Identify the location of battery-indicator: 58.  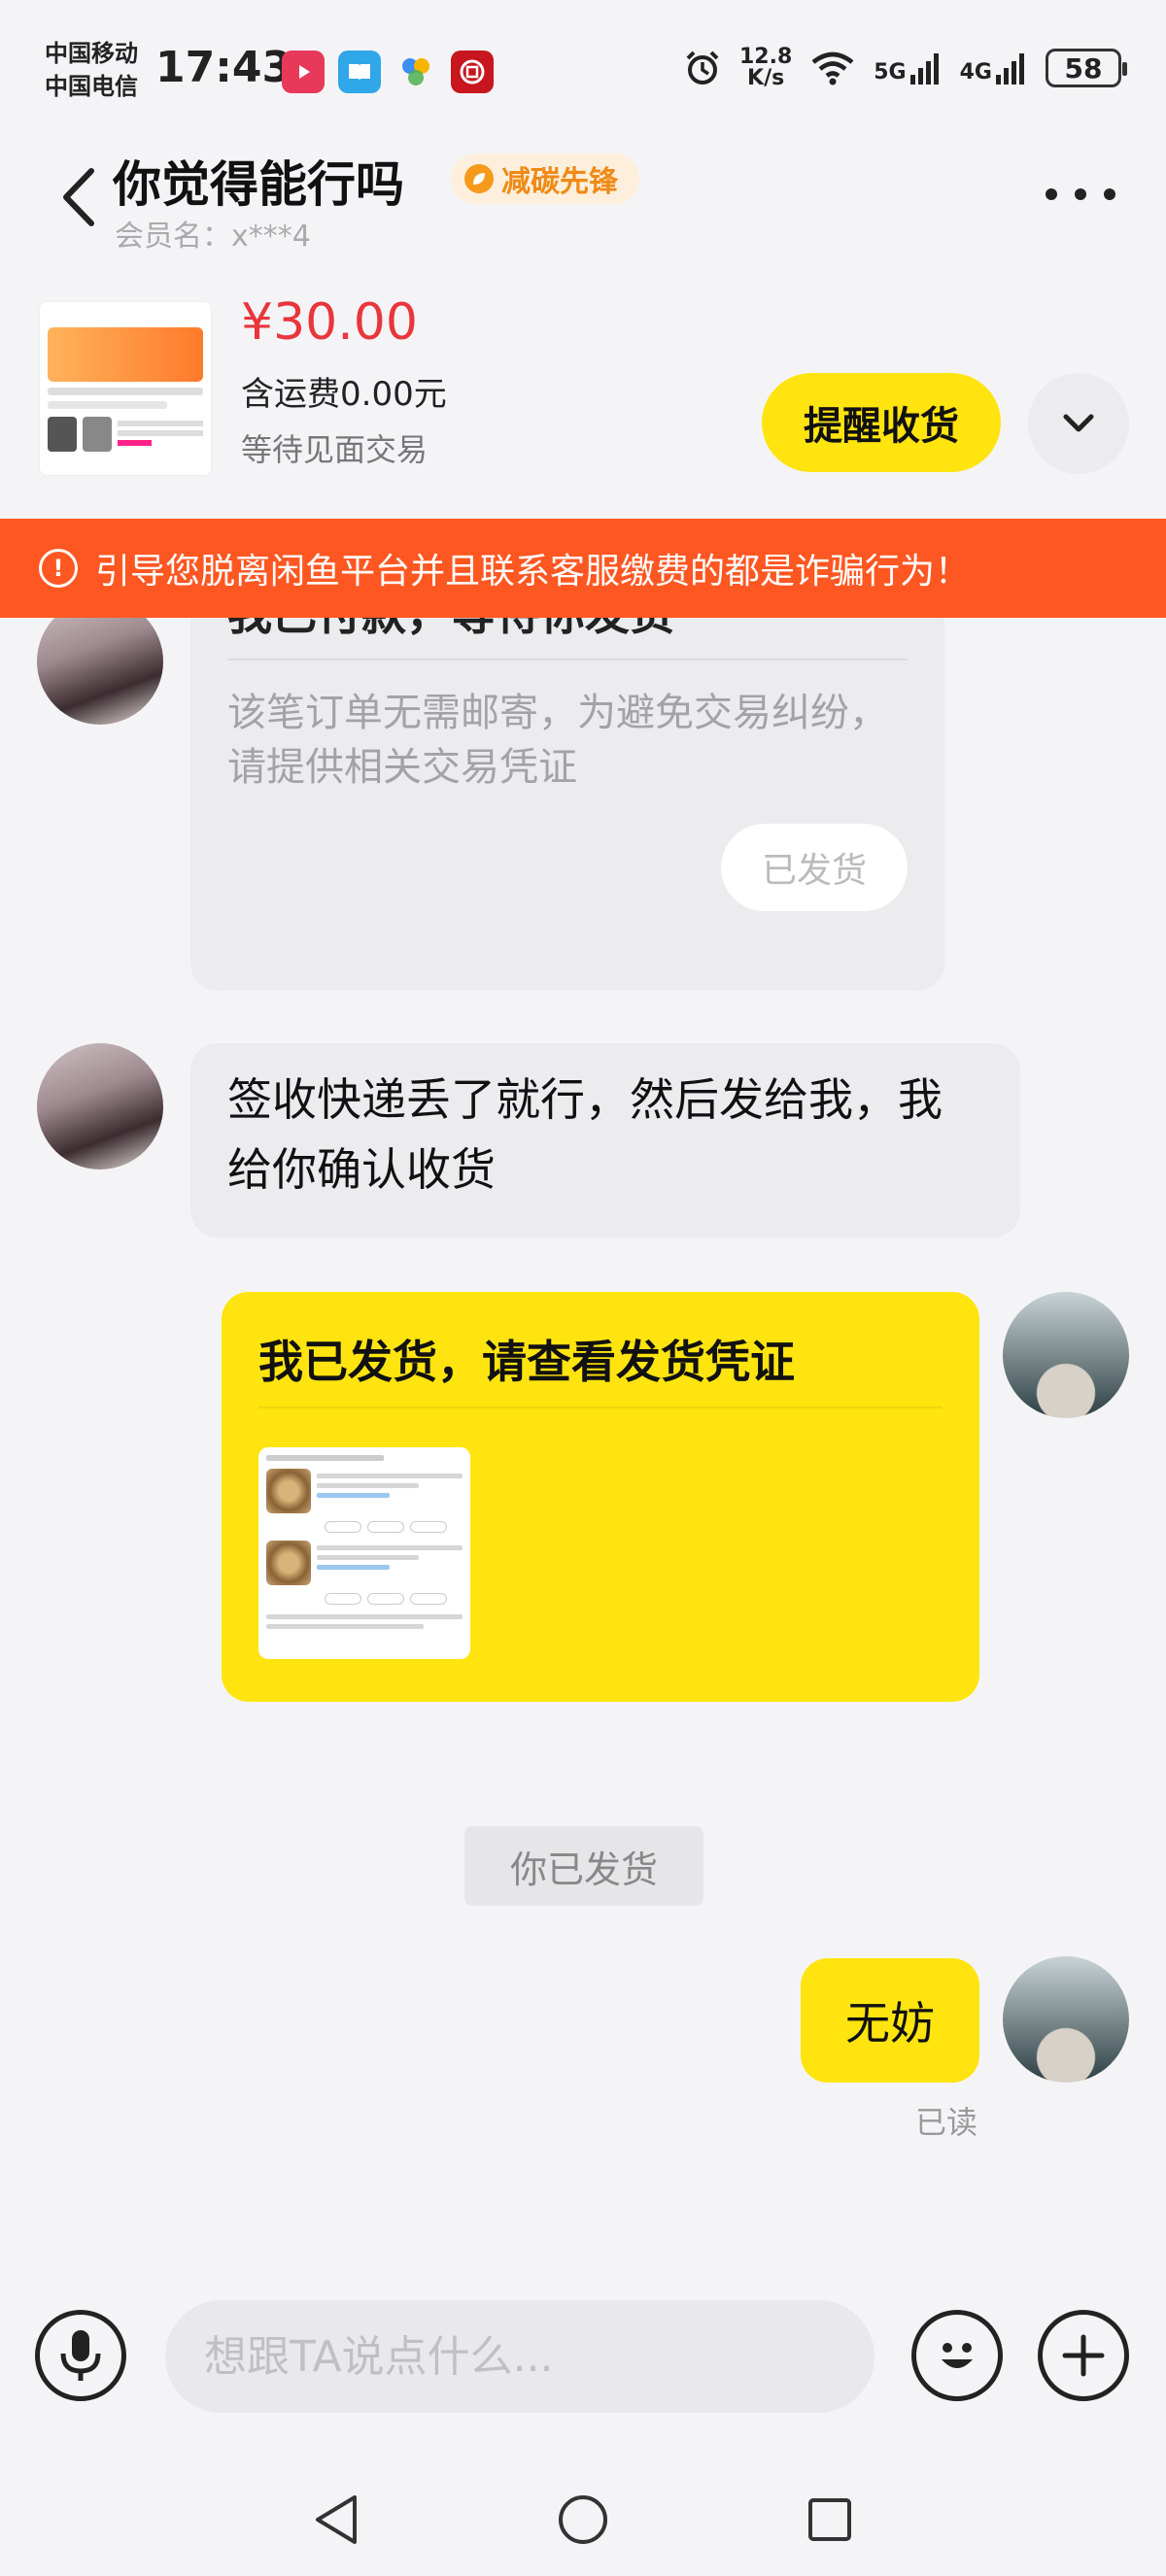
(1086, 68).